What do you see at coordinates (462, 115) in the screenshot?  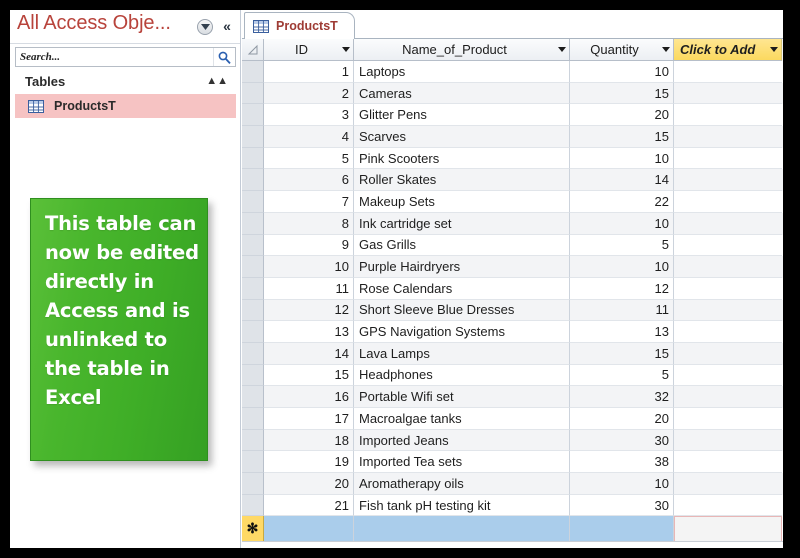 I see `cell-name-of-product: Glitter Pens` at bounding box center [462, 115].